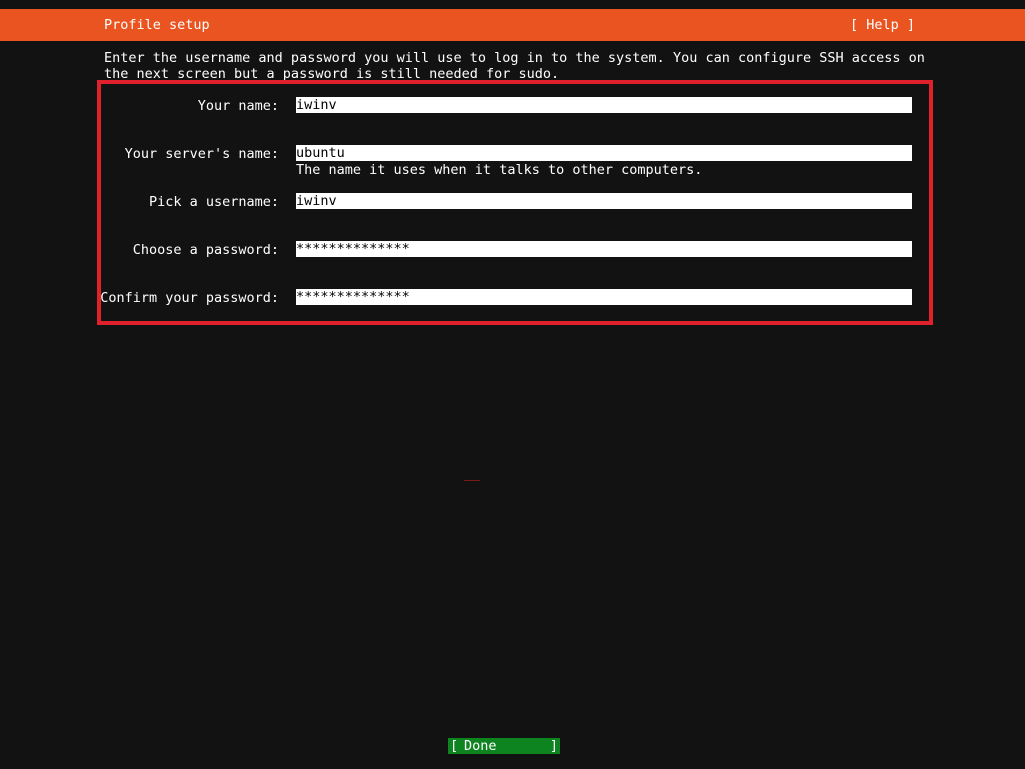 Image resolution: width=1025 pixels, height=769 pixels. What do you see at coordinates (604, 153) in the screenshot?
I see `server-name-input: ubuntu` at bounding box center [604, 153].